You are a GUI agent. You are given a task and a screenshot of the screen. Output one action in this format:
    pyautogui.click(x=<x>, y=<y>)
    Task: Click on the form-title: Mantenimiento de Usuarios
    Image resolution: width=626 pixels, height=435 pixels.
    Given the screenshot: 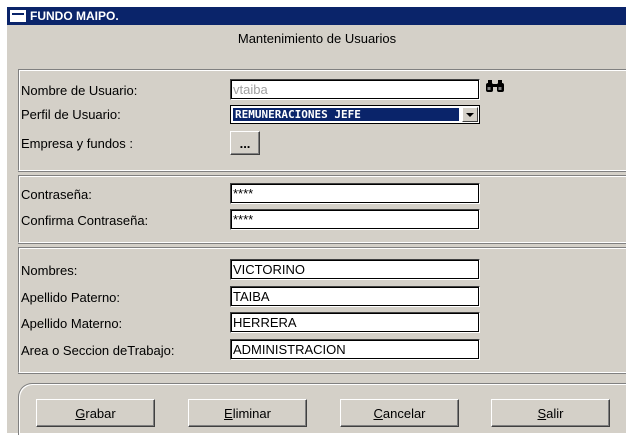 What is the action you would take?
    pyautogui.click(x=317, y=38)
    